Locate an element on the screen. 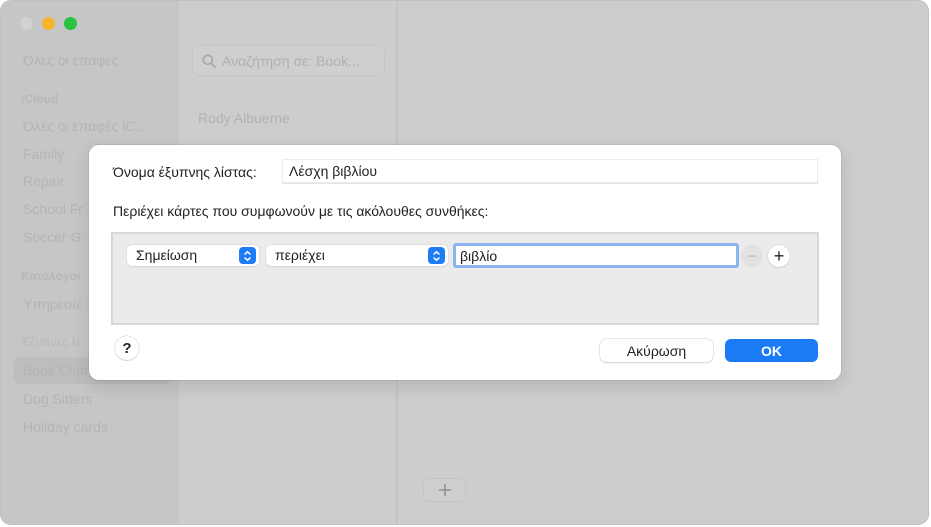 The image size is (931, 527). close-button is located at coordinates (26, 23).